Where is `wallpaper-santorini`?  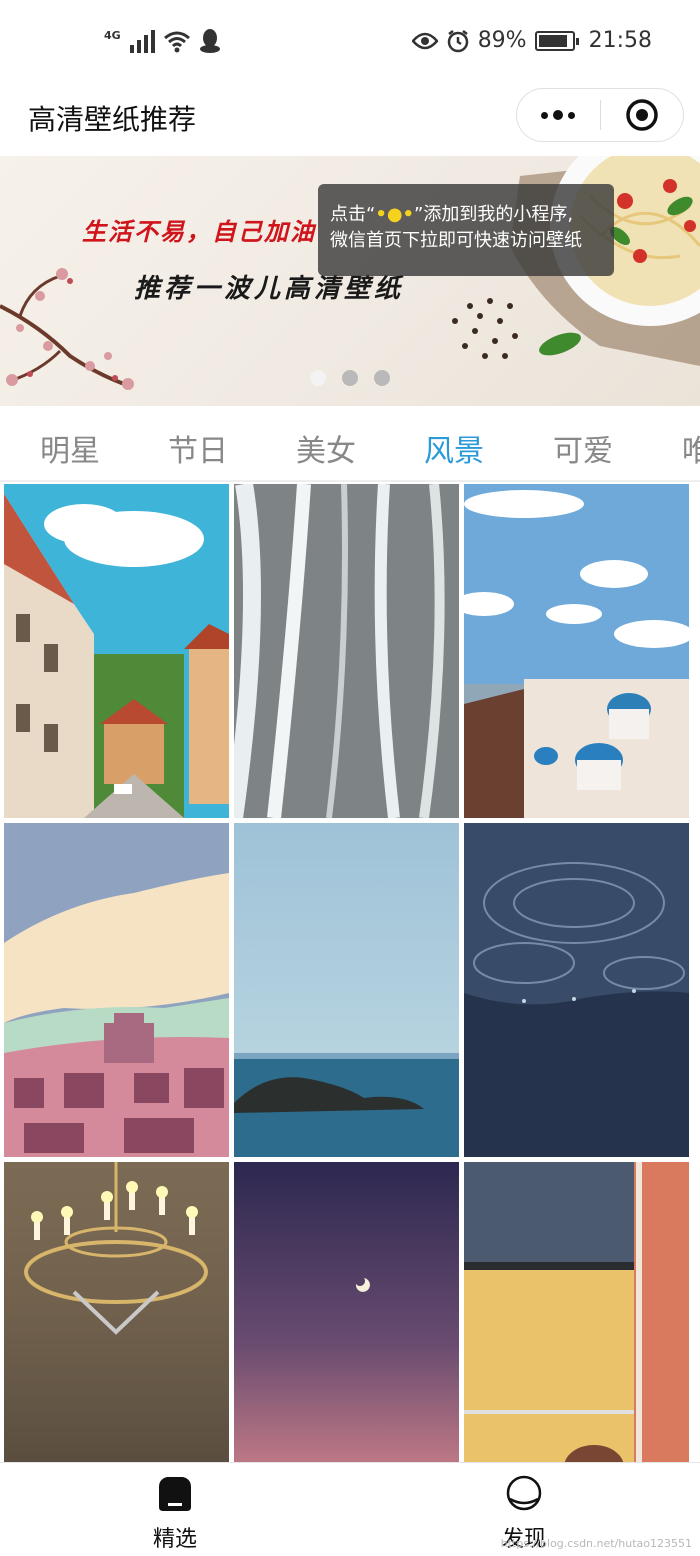
wallpaper-santorini is located at coordinates (576, 651).